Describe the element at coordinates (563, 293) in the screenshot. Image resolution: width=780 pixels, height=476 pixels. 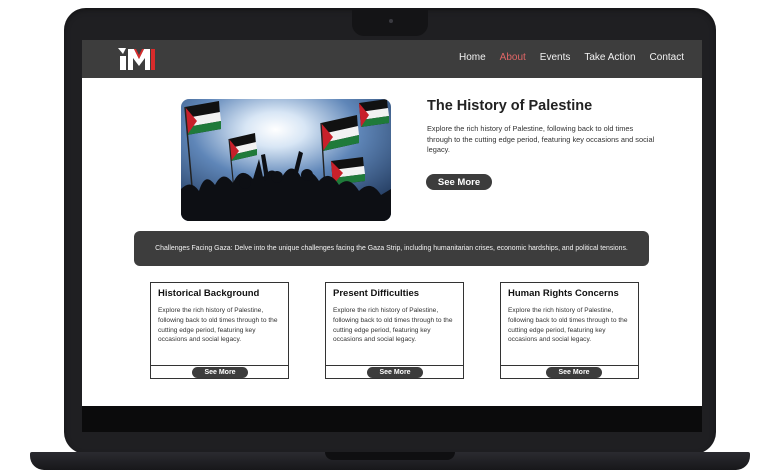
I see `card-title: Human Rights Concerns` at that location.